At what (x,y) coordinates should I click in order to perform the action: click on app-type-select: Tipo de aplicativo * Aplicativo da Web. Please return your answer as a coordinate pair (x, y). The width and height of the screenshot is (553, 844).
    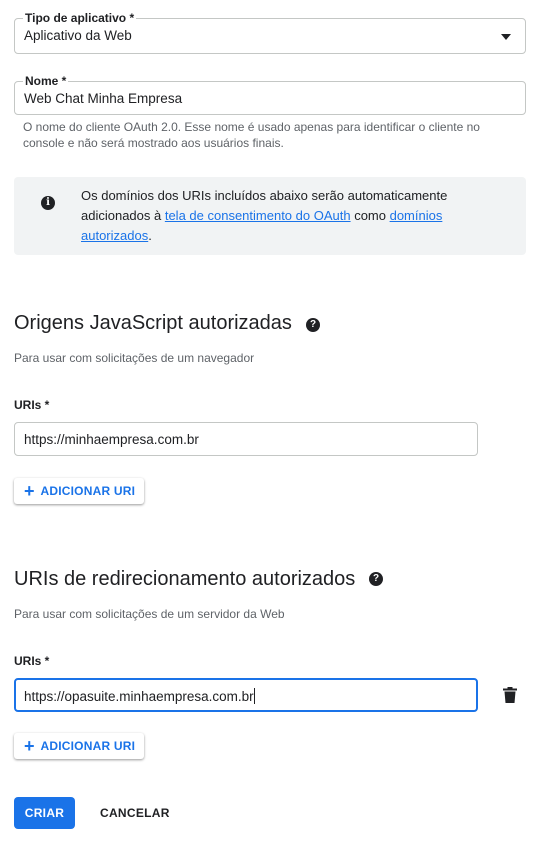
    Looking at the image, I should click on (270, 32).